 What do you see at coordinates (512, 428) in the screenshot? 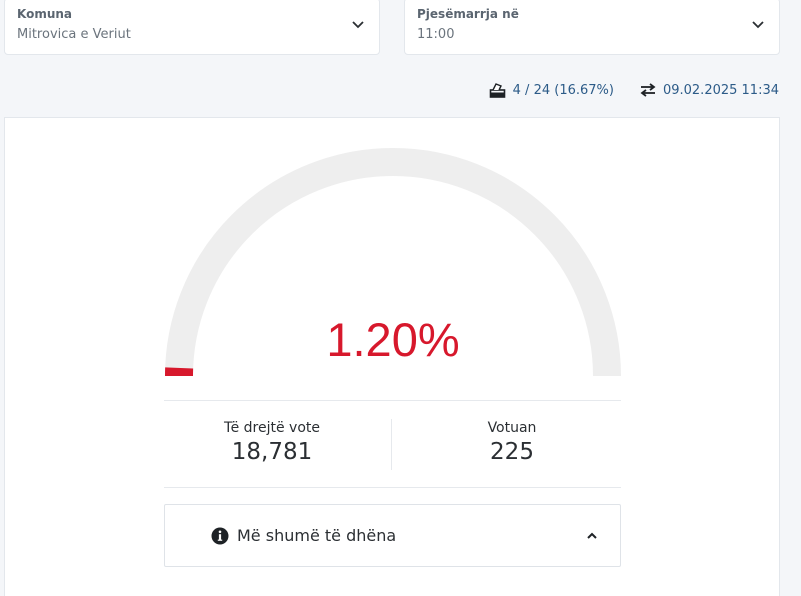
I see `voted-label: Votuan` at bounding box center [512, 428].